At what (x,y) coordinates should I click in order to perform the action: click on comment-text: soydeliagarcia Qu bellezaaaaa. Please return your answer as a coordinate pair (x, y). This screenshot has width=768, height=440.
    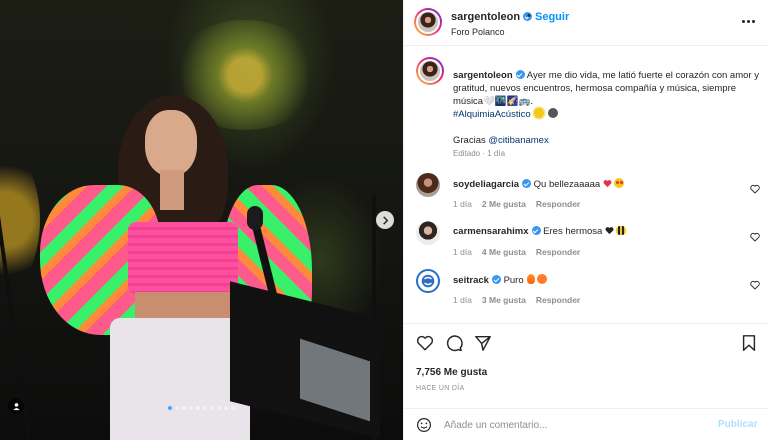
    Looking at the image, I should click on (539, 184).